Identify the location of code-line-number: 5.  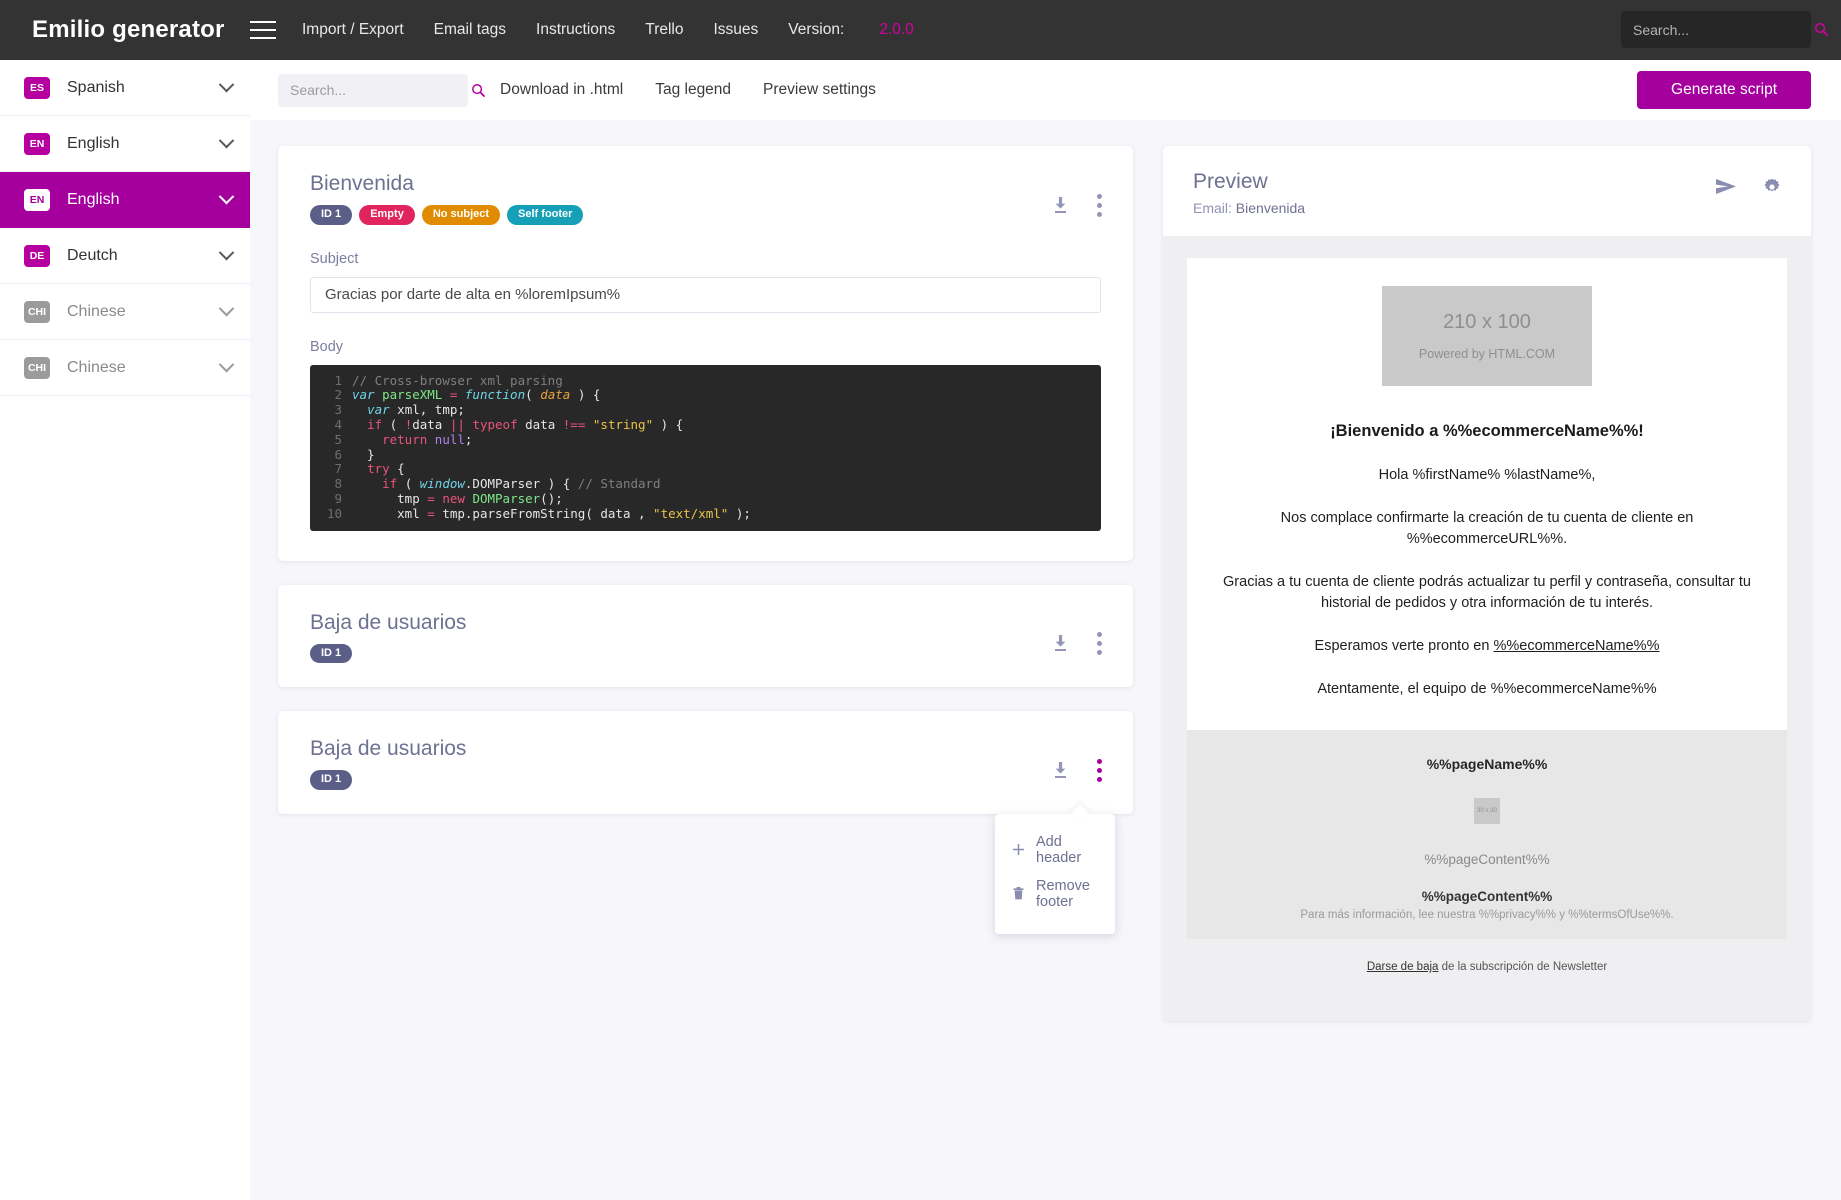
(338, 439).